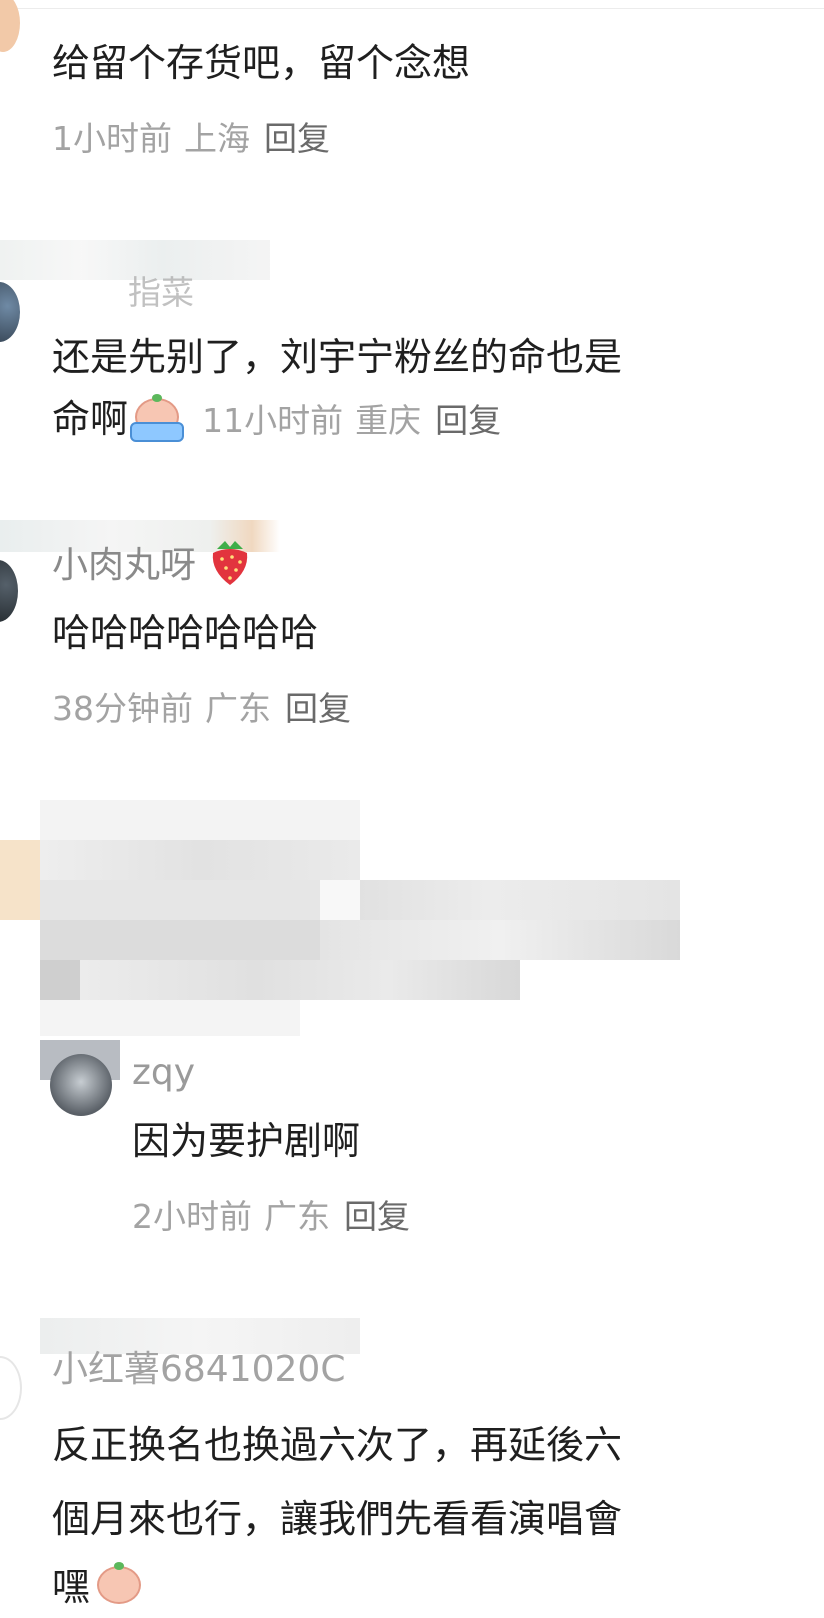 This screenshot has width=824, height=1618. I want to click on comment-location: 重庆, so click(388, 420).